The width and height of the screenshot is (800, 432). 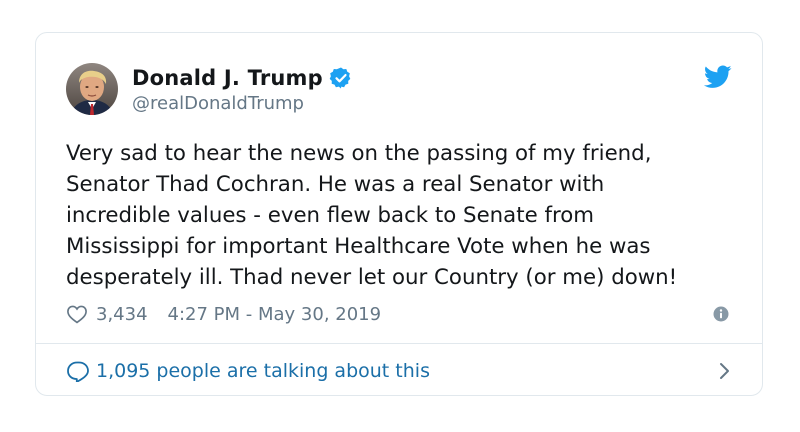 What do you see at coordinates (77, 314) in the screenshot?
I see `heart-icon` at bounding box center [77, 314].